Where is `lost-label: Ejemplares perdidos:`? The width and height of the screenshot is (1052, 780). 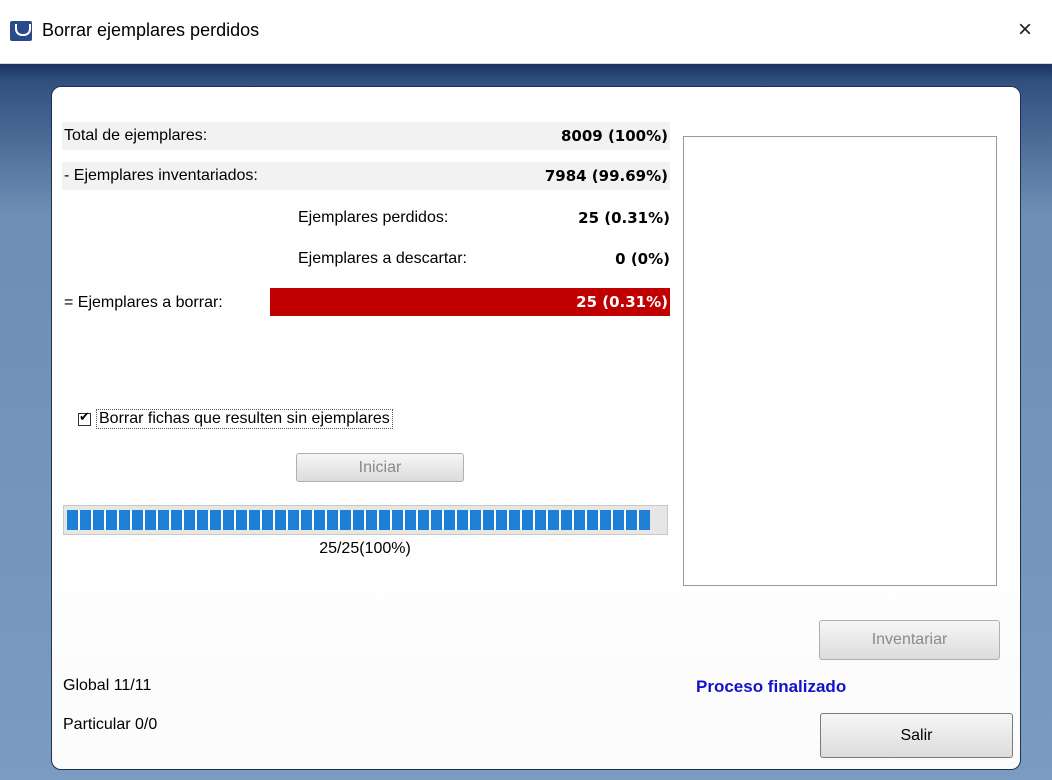
lost-label: Ejemplares perdidos: is located at coordinates (373, 217).